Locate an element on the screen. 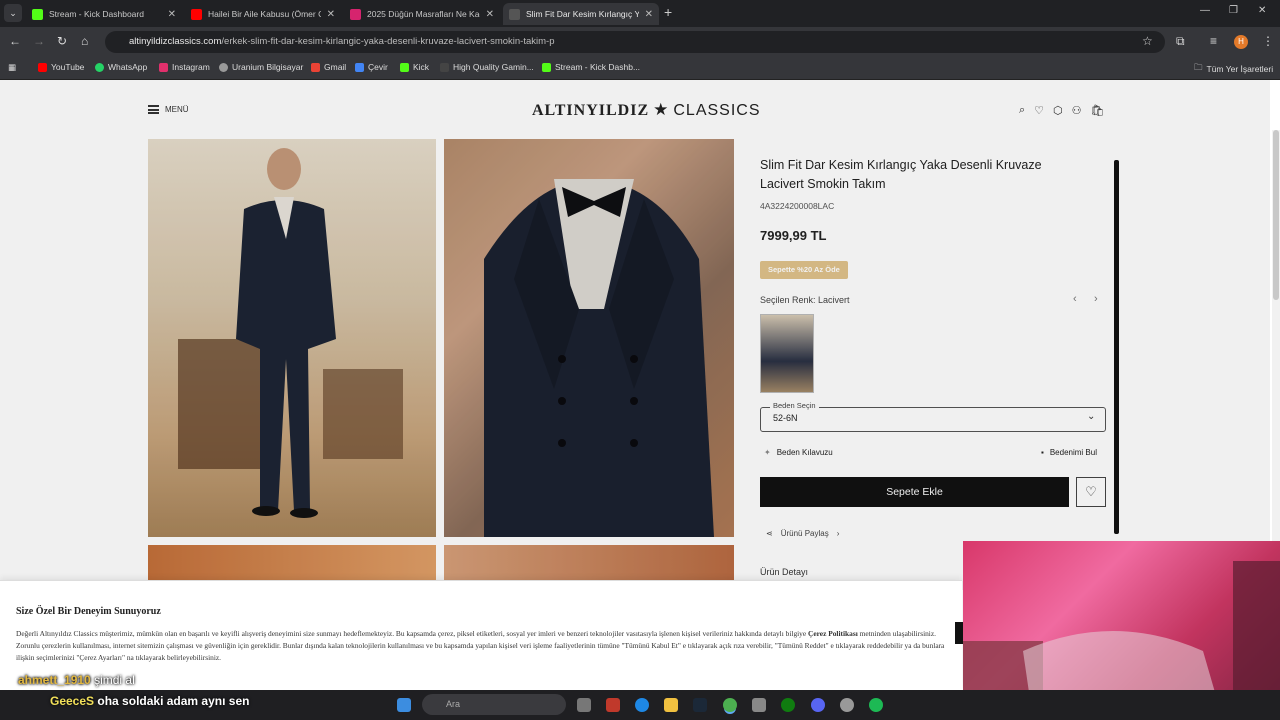  product-details-heading: Ürün Detayı is located at coordinates (784, 572).